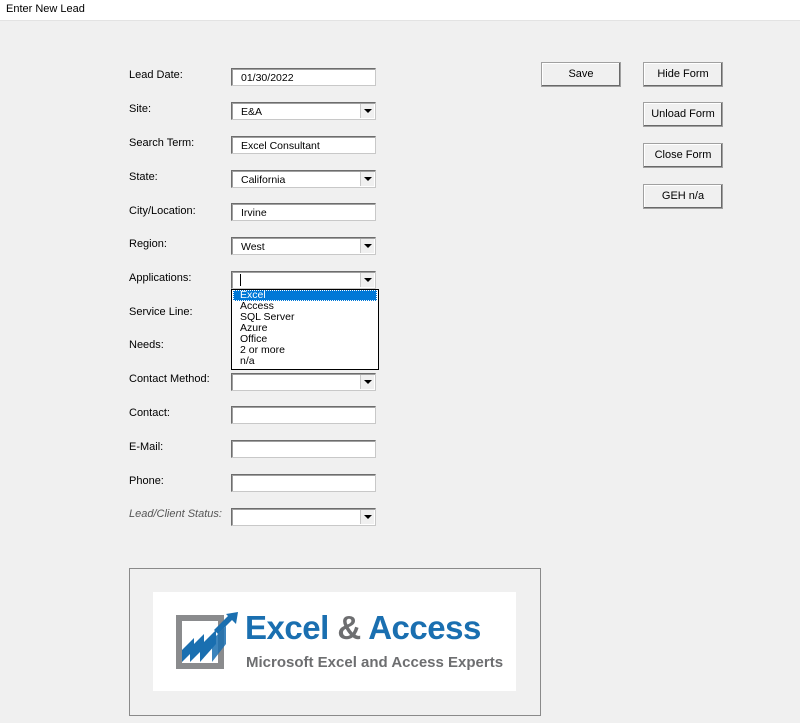 The height and width of the screenshot is (723, 800). I want to click on text-caret, so click(240, 280).